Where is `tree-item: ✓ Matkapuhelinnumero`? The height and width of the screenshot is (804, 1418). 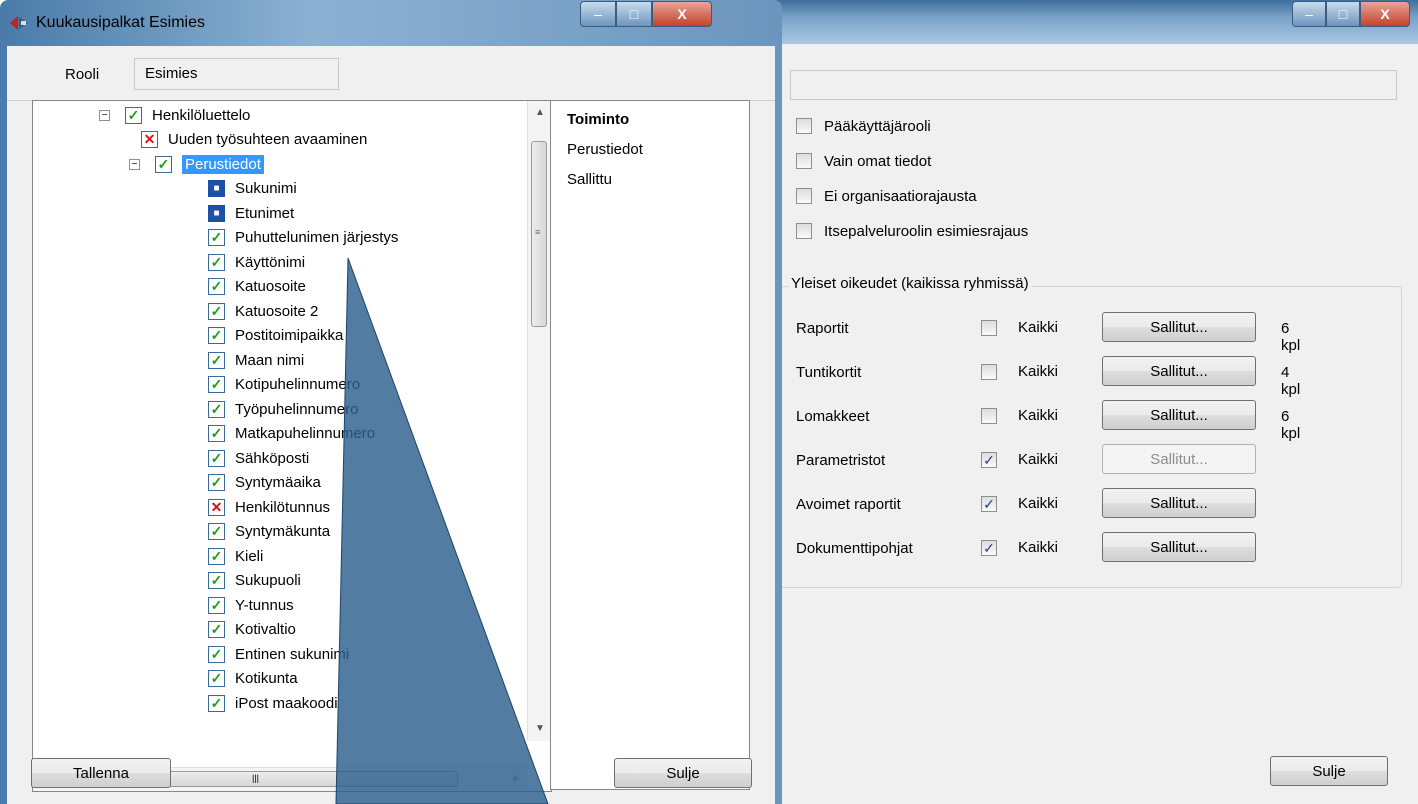
tree-item: ✓ Matkapuhelinnumero is located at coordinates (291, 434).